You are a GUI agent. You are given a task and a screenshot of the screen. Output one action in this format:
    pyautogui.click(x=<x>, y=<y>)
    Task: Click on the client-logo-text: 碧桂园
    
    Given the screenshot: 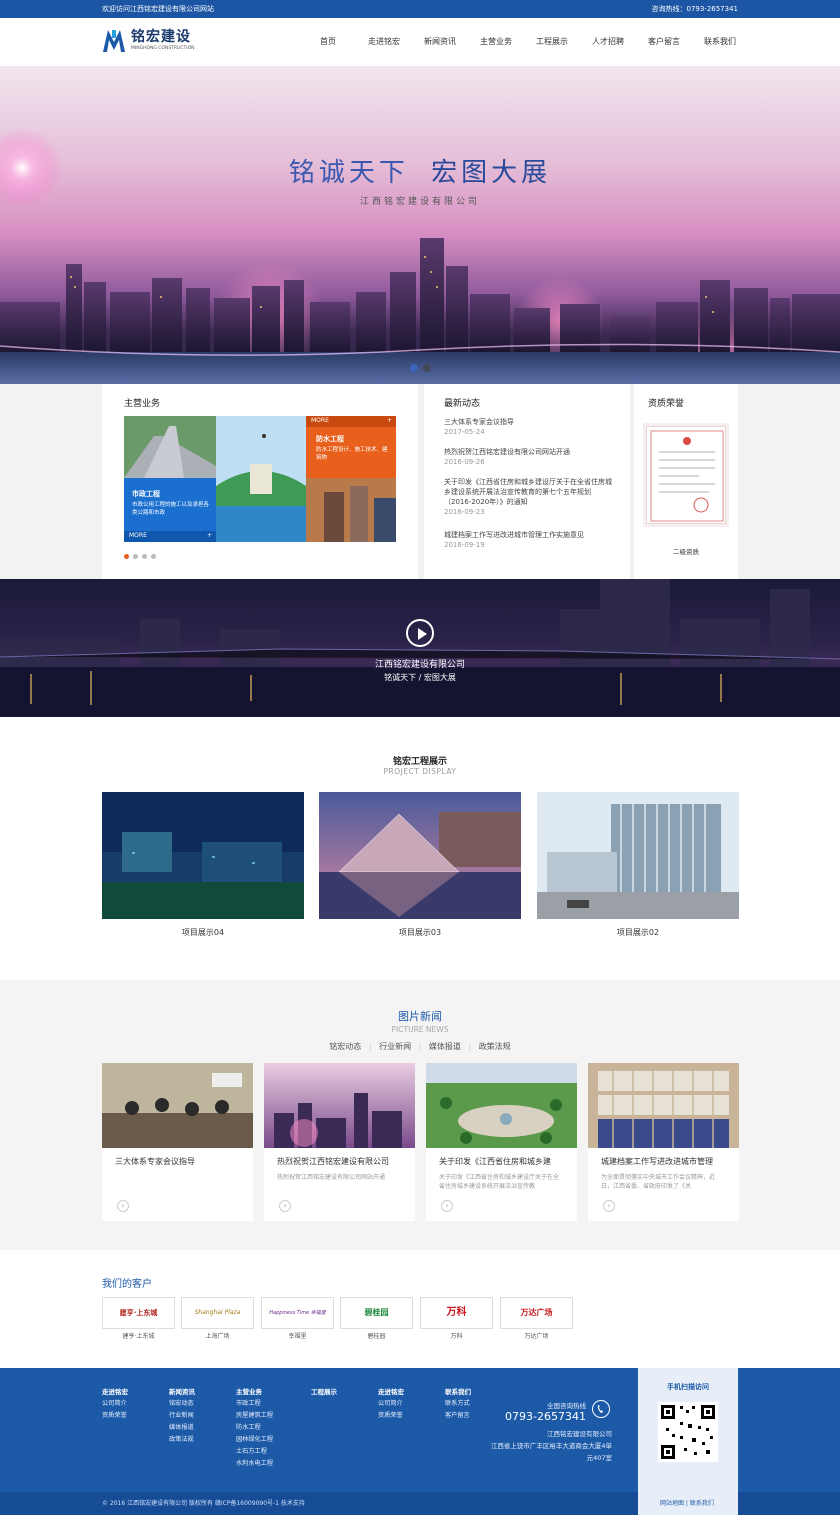 What is the action you would take?
    pyautogui.click(x=376, y=1312)
    